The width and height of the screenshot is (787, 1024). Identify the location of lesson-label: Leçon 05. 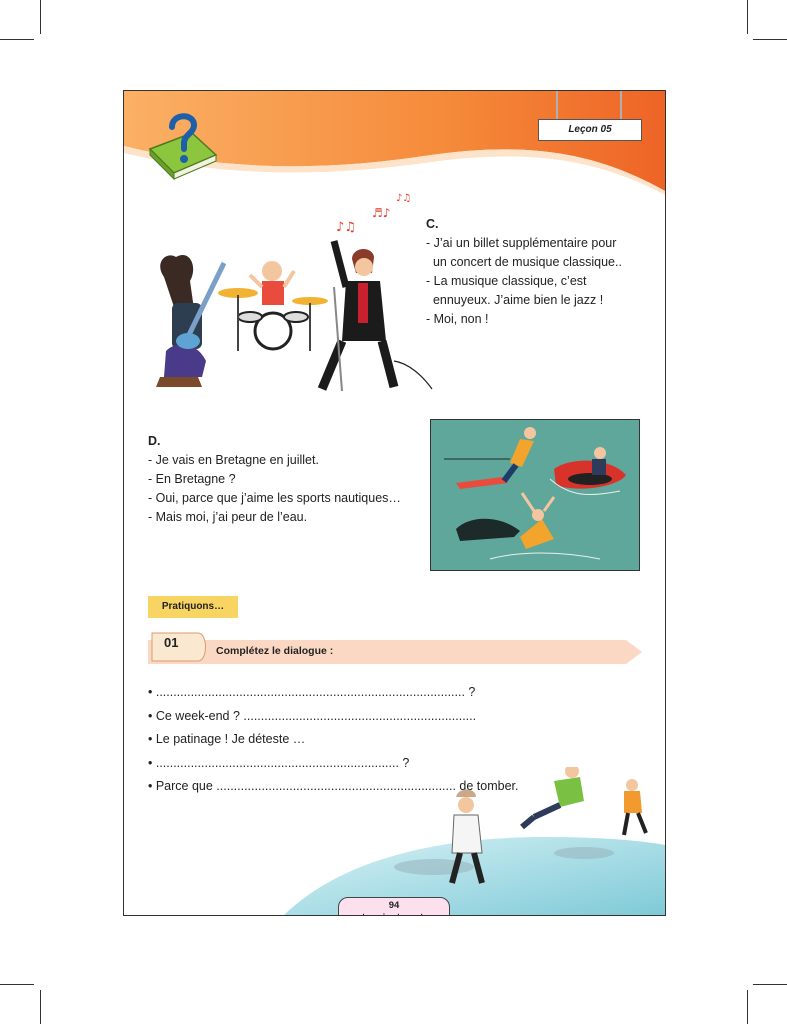
(590, 130).